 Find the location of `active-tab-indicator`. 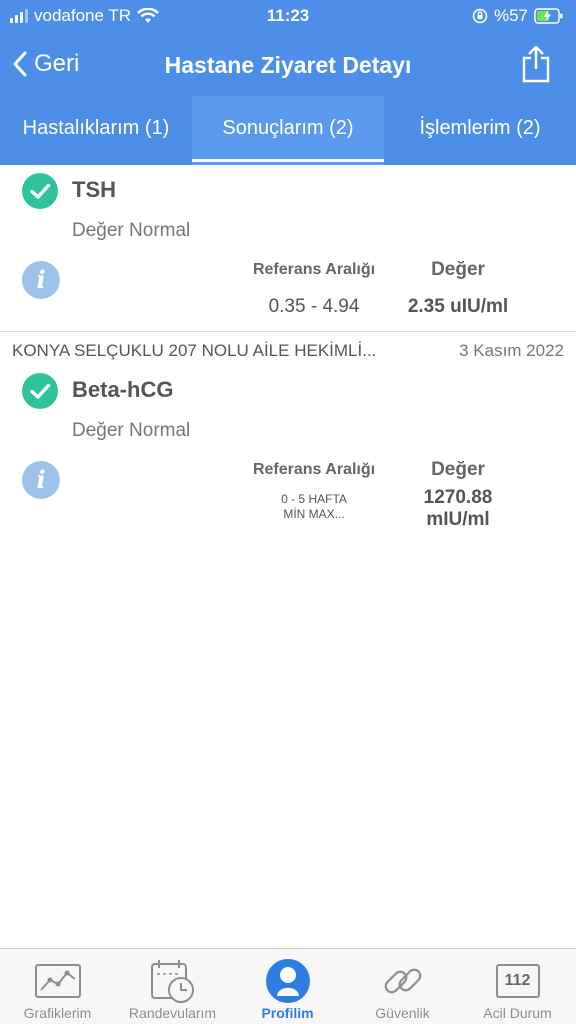

active-tab-indicator is located at coordinates (288, 160).